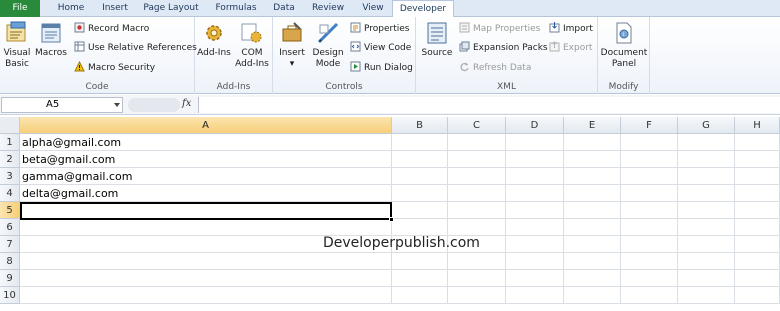 The image size is (780, 311). What do you see at coordinates (592, 227) in the screenshot?
I see `cell-e6` at bounding box center [592, 227].